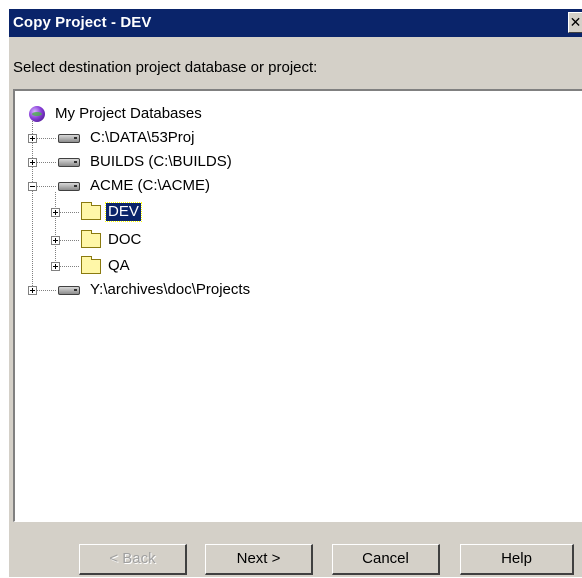 This screenshot has width=582, height=578. I want to click on tree-node-label: C:\DATA\53Proj, so click(142, 137).